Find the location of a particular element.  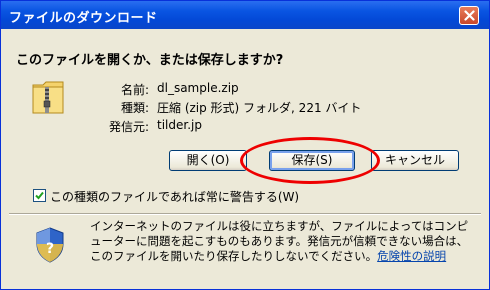

checkmark-icon is located at coordinates (39, 195).